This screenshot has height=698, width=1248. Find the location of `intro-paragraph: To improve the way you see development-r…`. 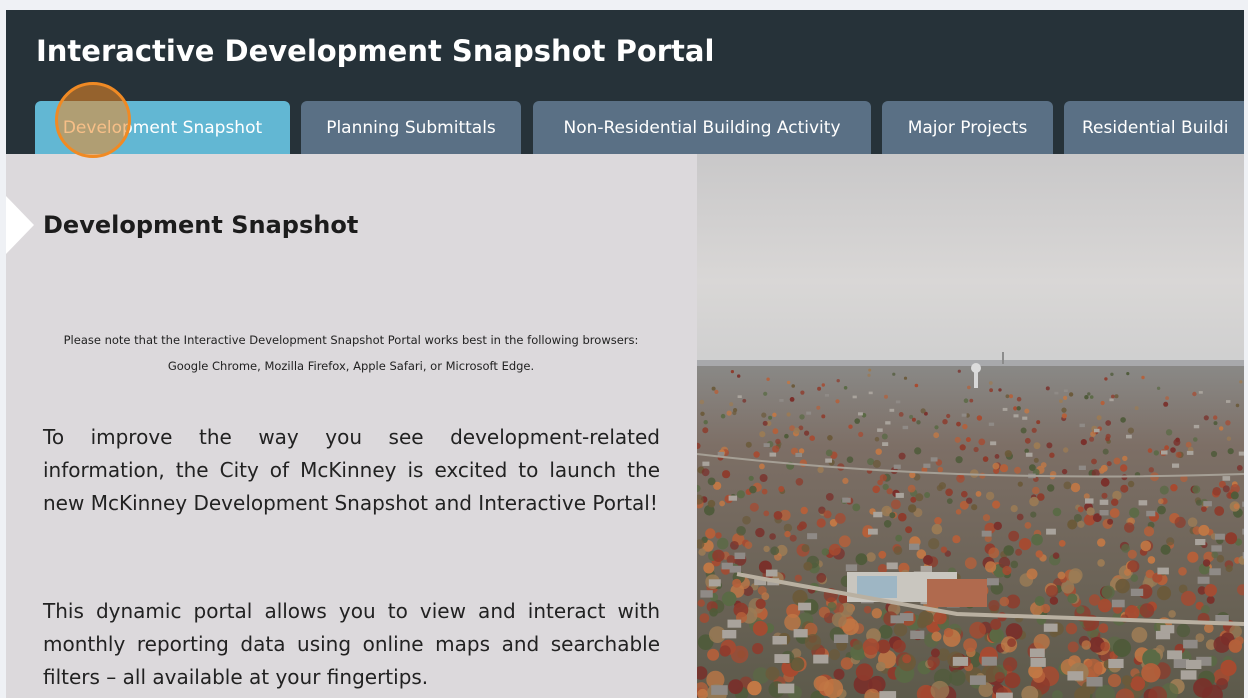

intro-paragraph: To improve the way you see development-r… is located at coordinates (351, 470).